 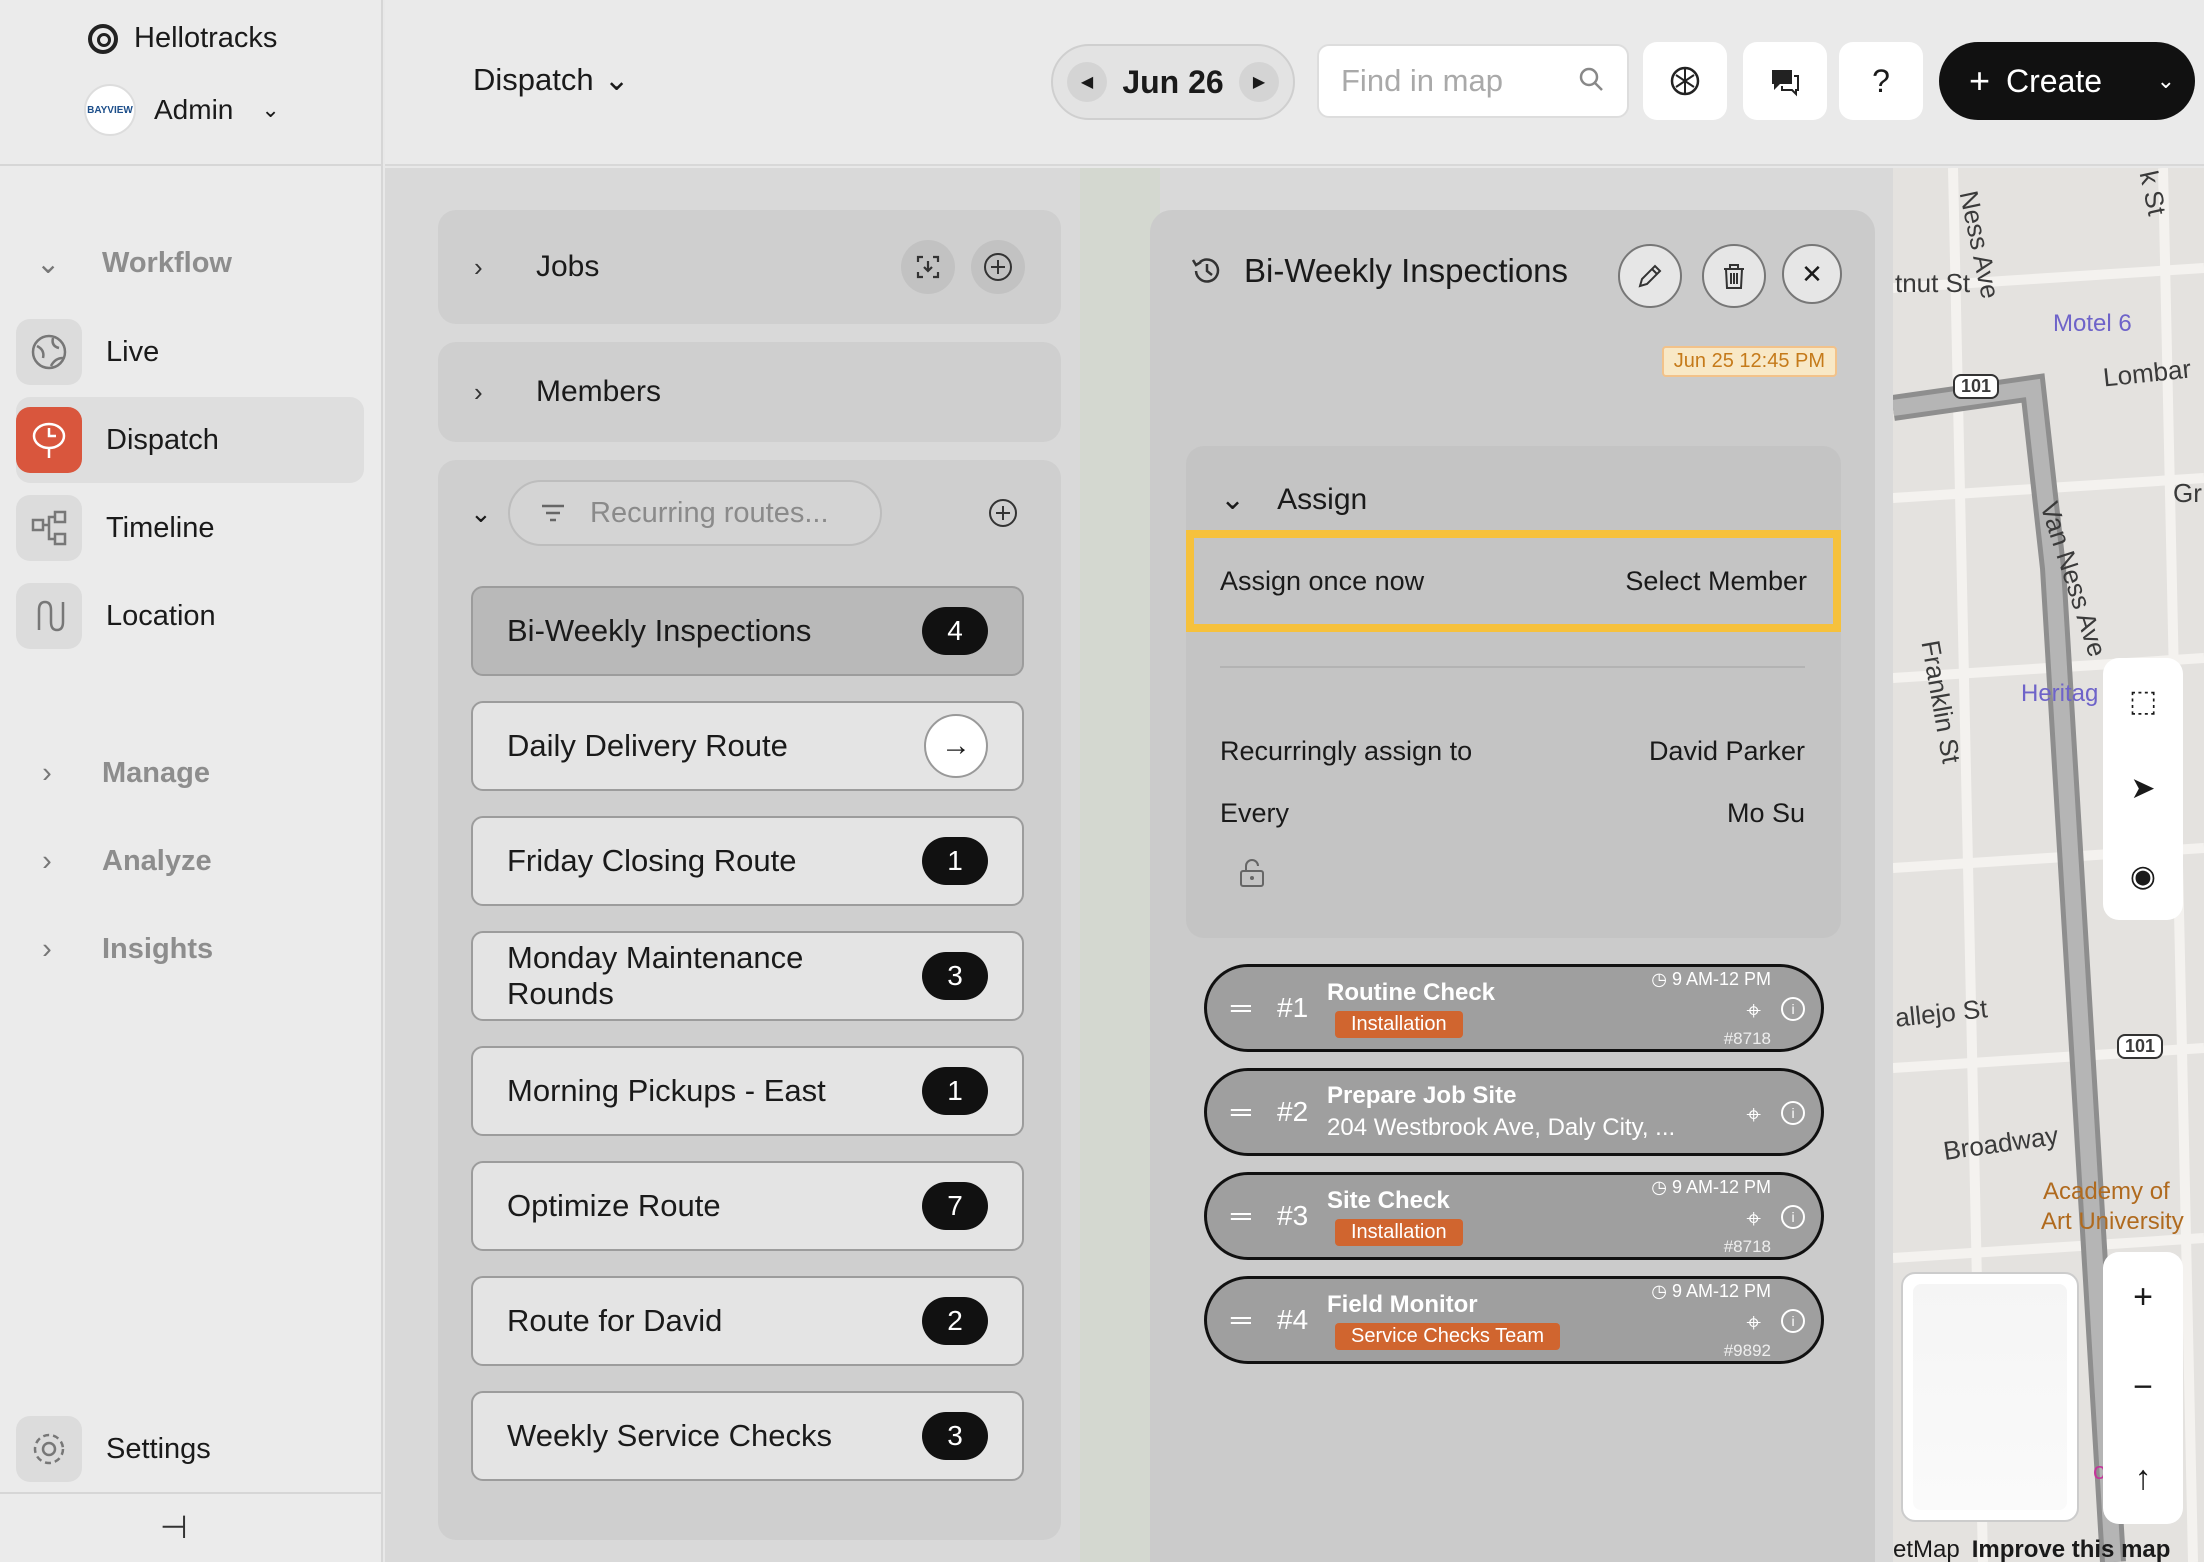 I want to click on pin-sidebar-icon: ⊣, so click(x=174, y=1527).